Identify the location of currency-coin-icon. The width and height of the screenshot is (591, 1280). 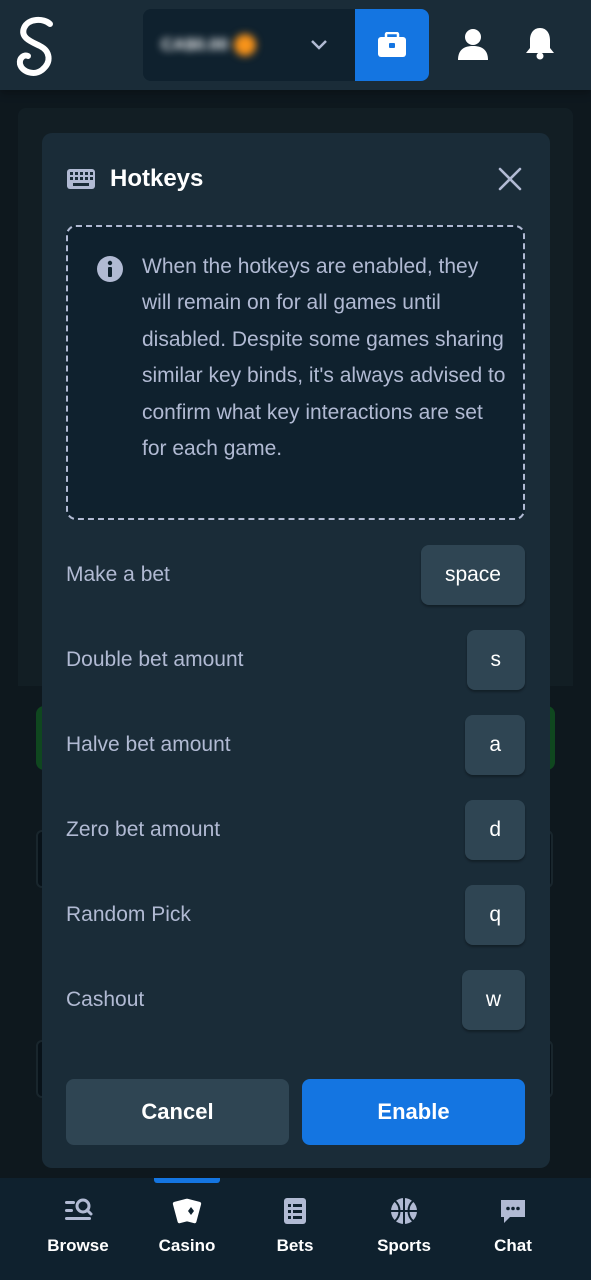
(245, 45).